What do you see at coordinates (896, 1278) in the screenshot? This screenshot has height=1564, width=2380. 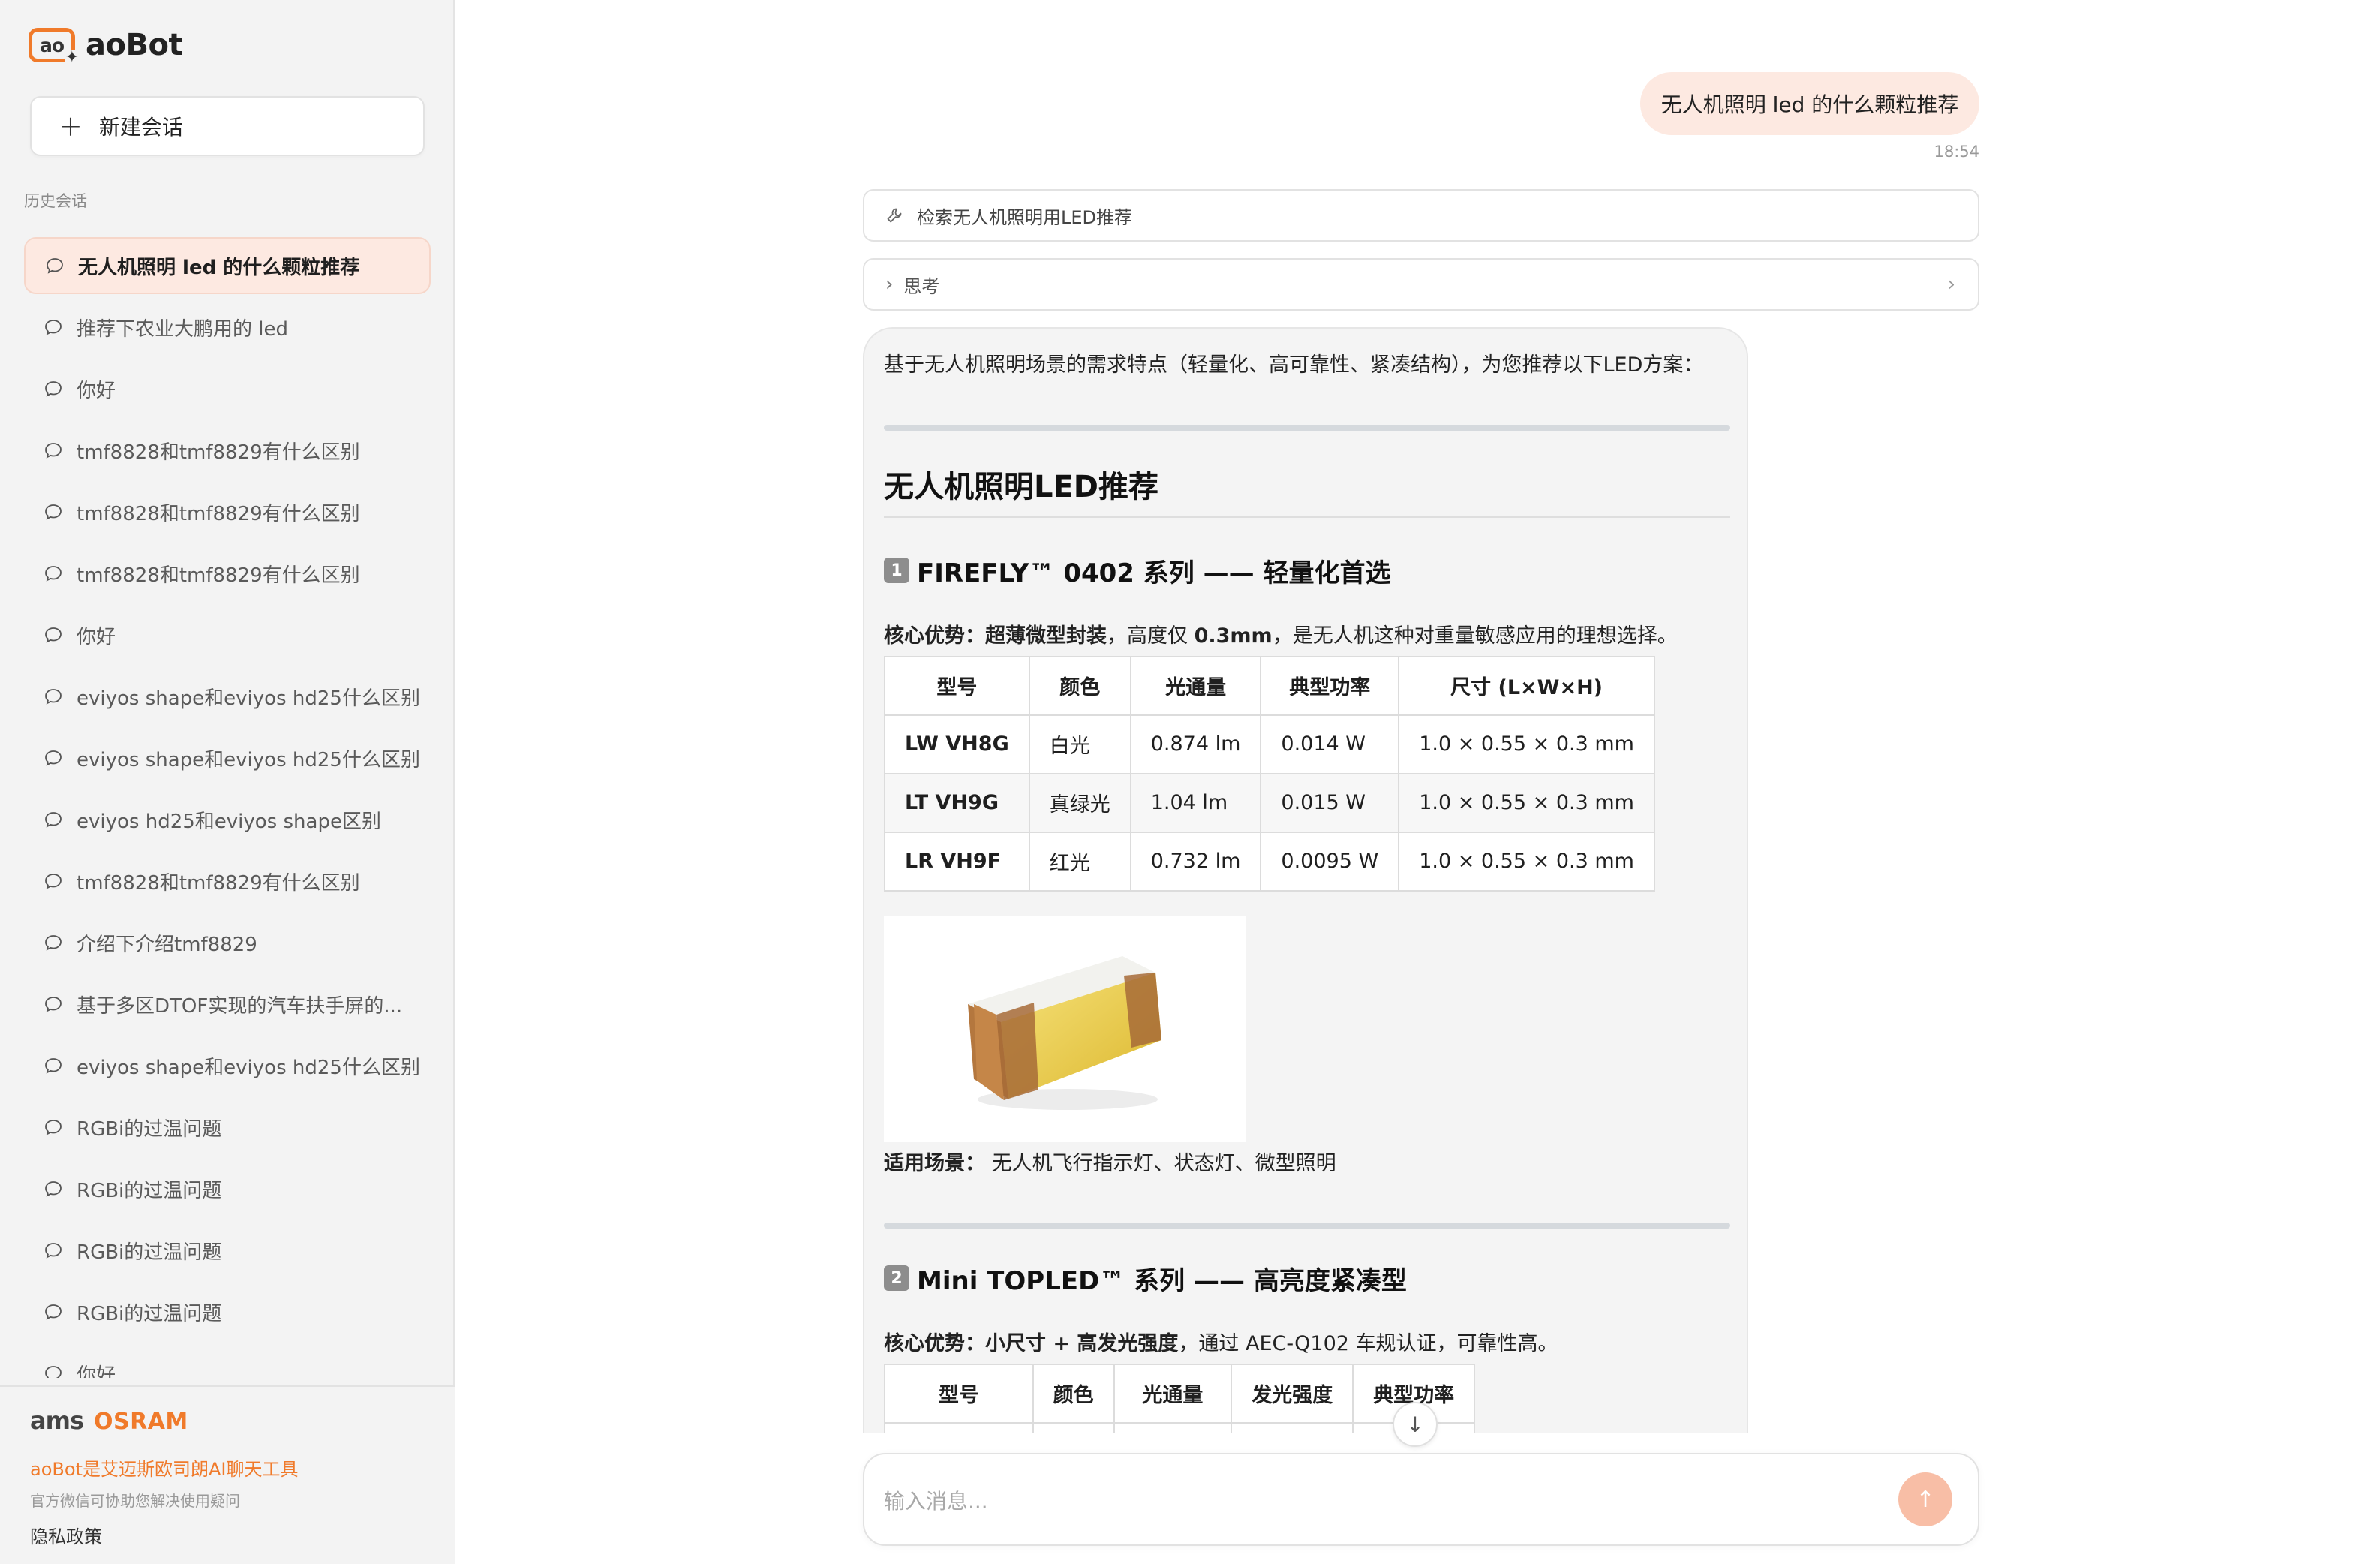 I see `number-badge: 2` at bounding box center [896, 1278].